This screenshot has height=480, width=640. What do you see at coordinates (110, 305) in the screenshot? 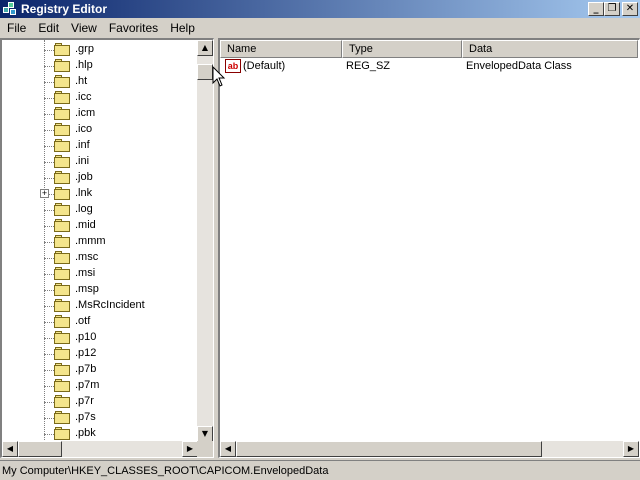
I see `tree-item-label: .MsRcIncident` at bounding box center [110, 305].